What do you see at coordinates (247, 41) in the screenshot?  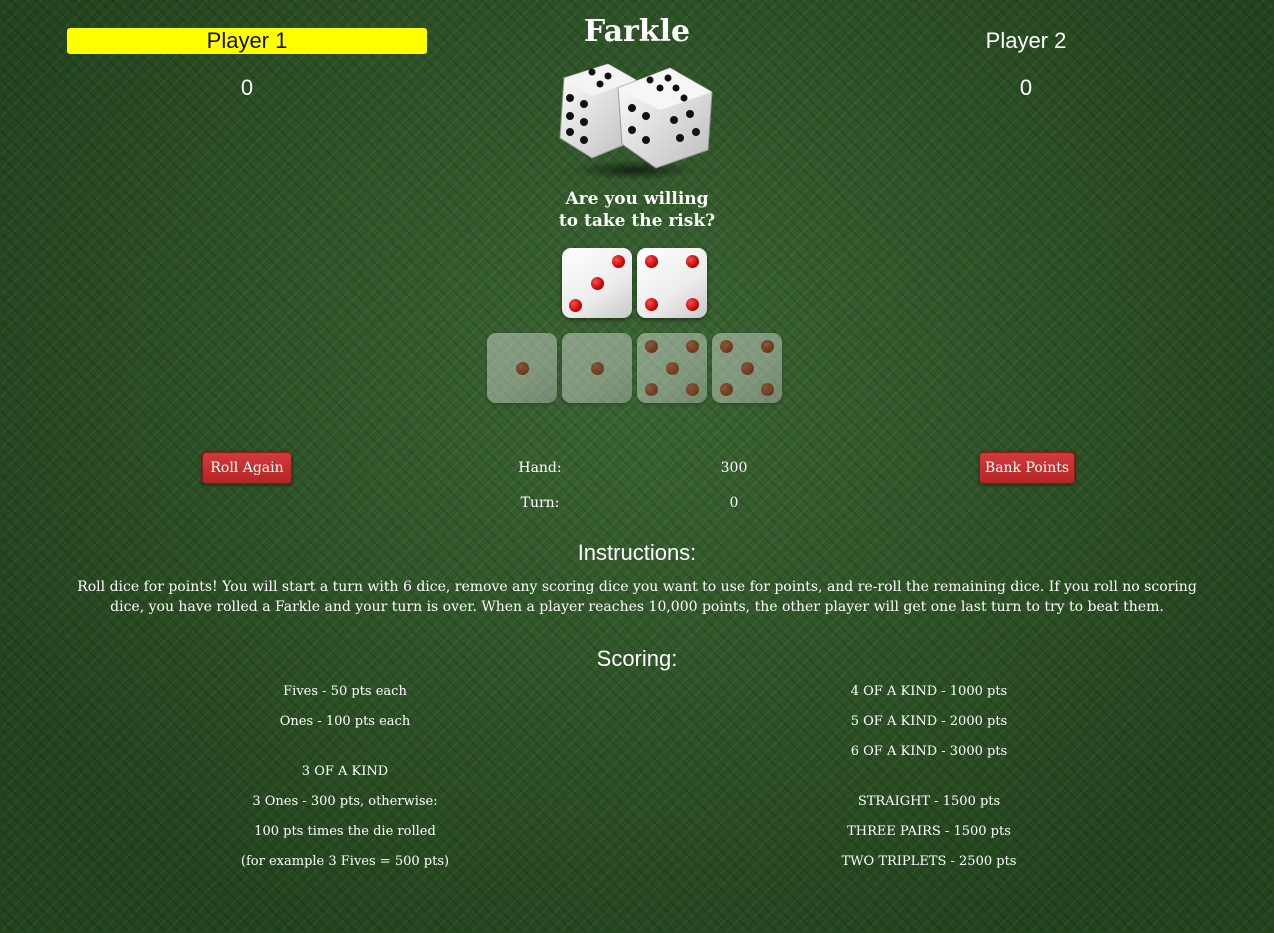 I see `player-1-name: Player 1` at bounding box center [247, 41].